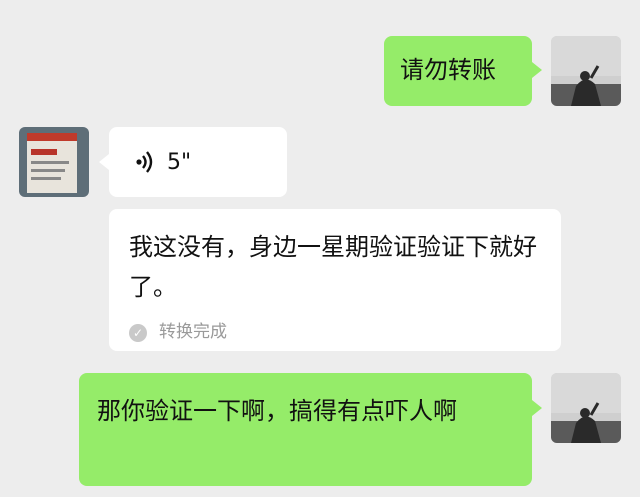 The height and width of the screenshot is (497, 640). Describe the element at coordinates (179, 162) in the screenshot. I see `voice-duration: 5"` at that location.